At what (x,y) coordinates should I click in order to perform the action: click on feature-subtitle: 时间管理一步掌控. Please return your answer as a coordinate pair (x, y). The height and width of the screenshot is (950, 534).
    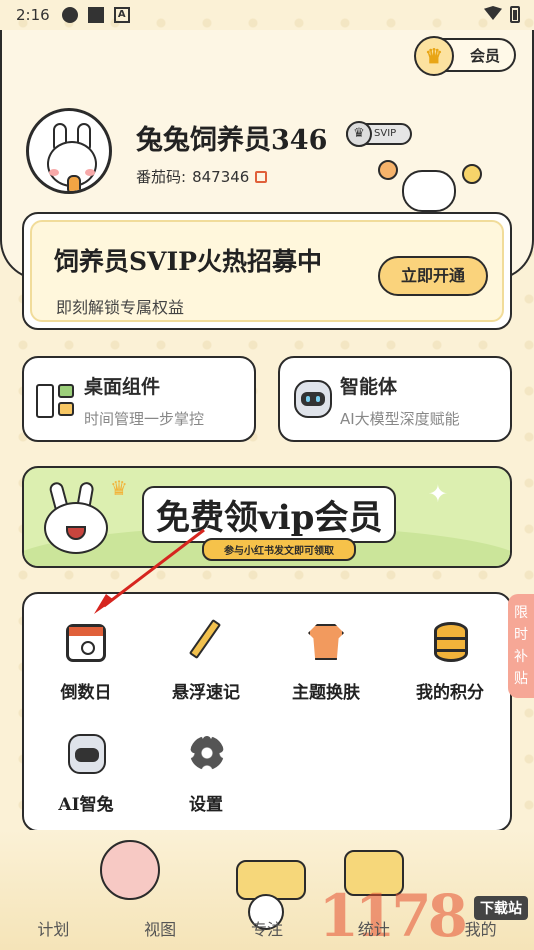
    Looking at the image, I should click on (144, 419).